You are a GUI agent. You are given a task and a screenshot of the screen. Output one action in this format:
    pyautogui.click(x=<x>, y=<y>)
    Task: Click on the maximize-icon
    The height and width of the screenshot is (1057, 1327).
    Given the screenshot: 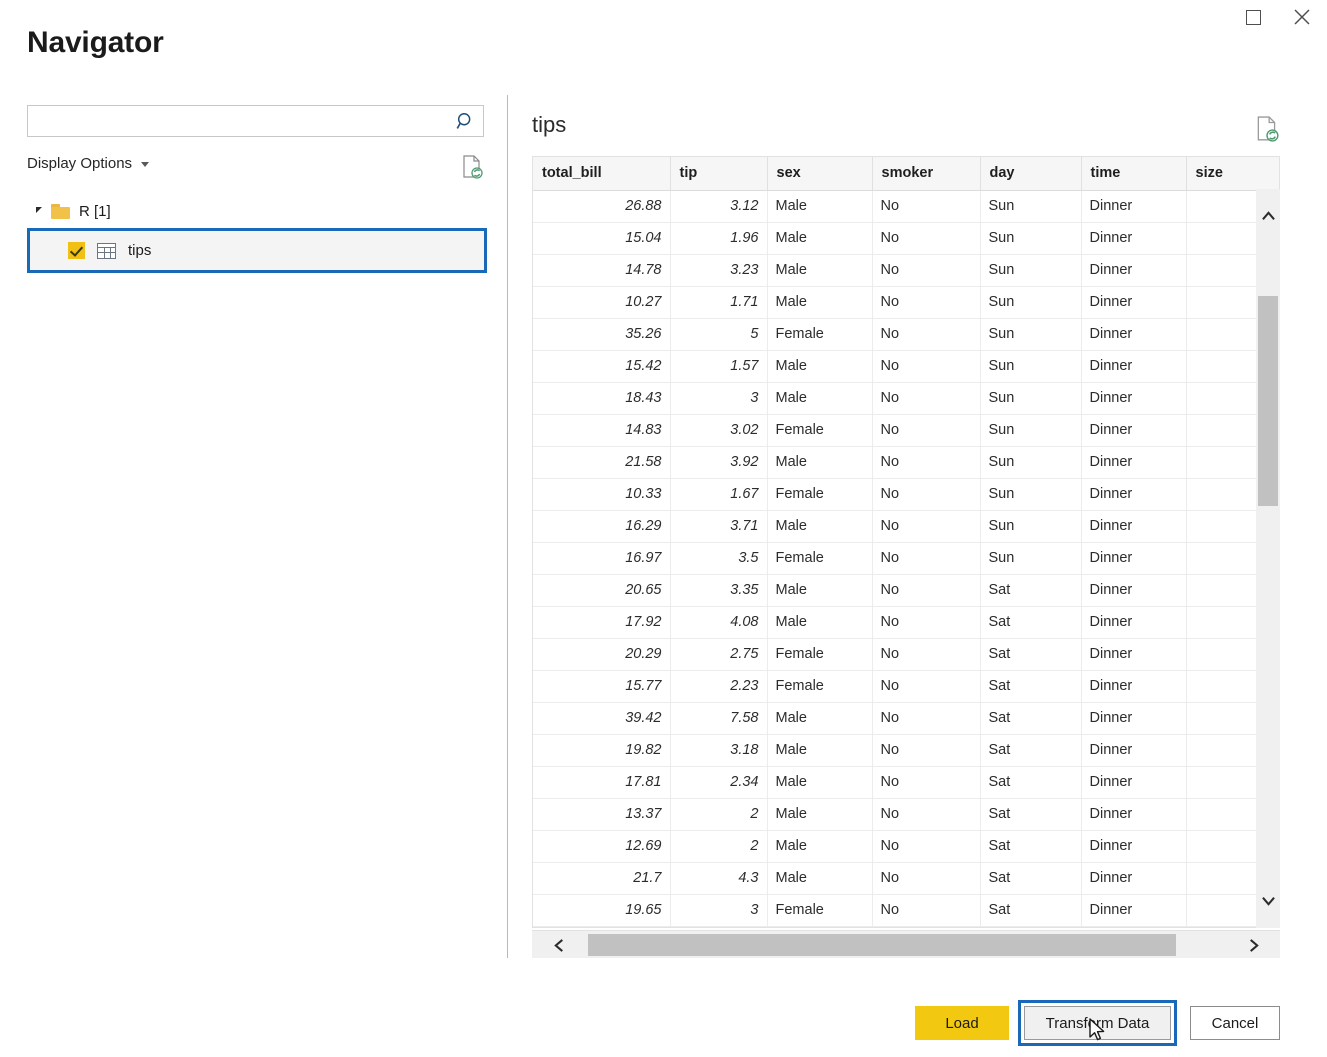 What is the action you would take?
    pyautogui.click(x=1253, y=17)
    